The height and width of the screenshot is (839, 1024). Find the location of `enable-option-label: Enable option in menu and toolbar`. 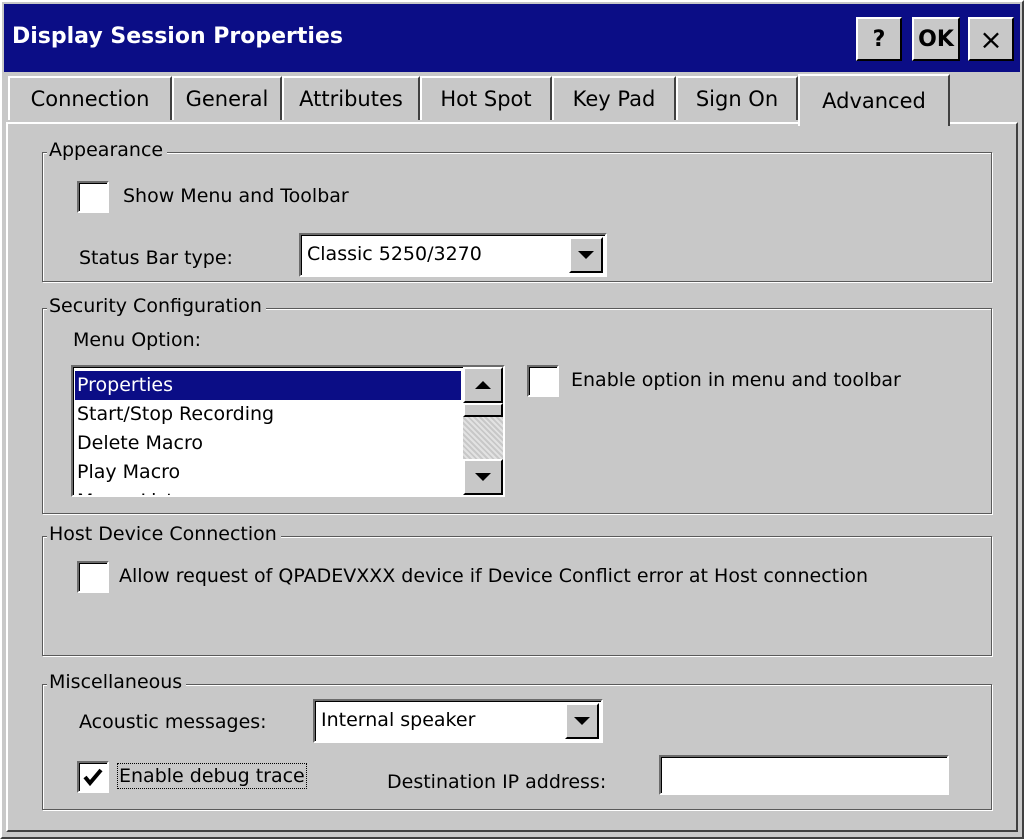

enable-option-label: Enable option in menu and toolbar is located at coordinates (736, 380).